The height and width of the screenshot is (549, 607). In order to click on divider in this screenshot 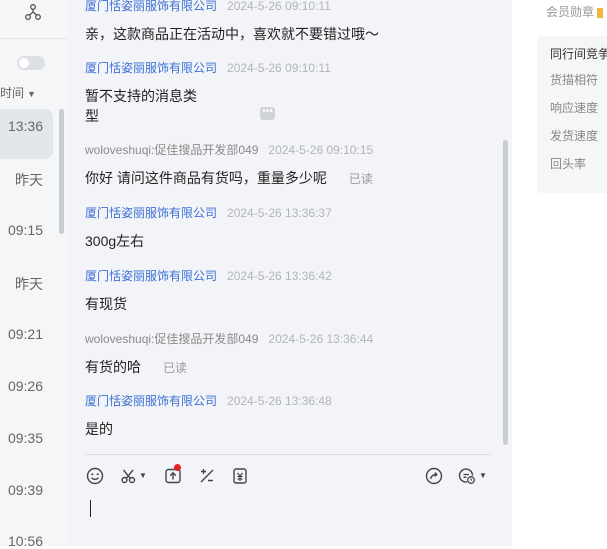, I will do `click(33, 38)`.